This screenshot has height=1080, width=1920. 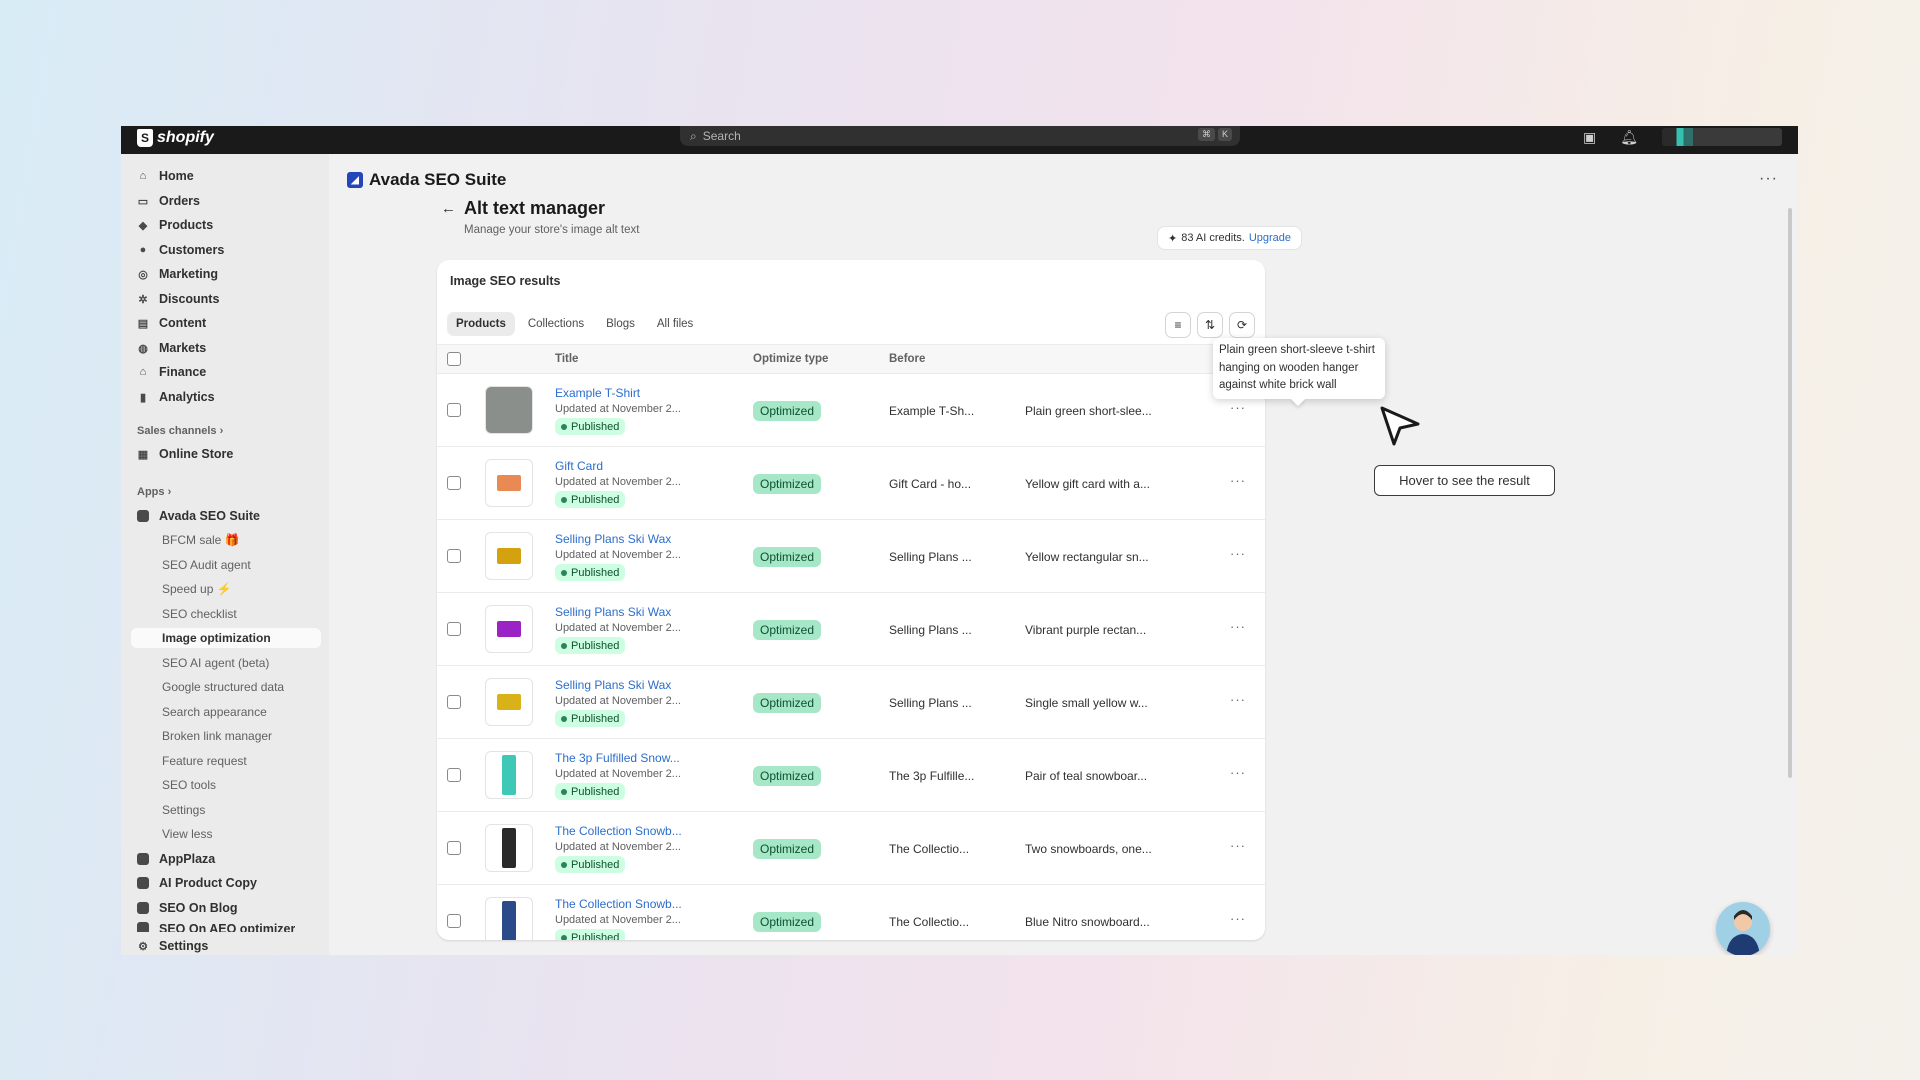 I want to click on support-chat-avatar, so click(x=1743, y=928).